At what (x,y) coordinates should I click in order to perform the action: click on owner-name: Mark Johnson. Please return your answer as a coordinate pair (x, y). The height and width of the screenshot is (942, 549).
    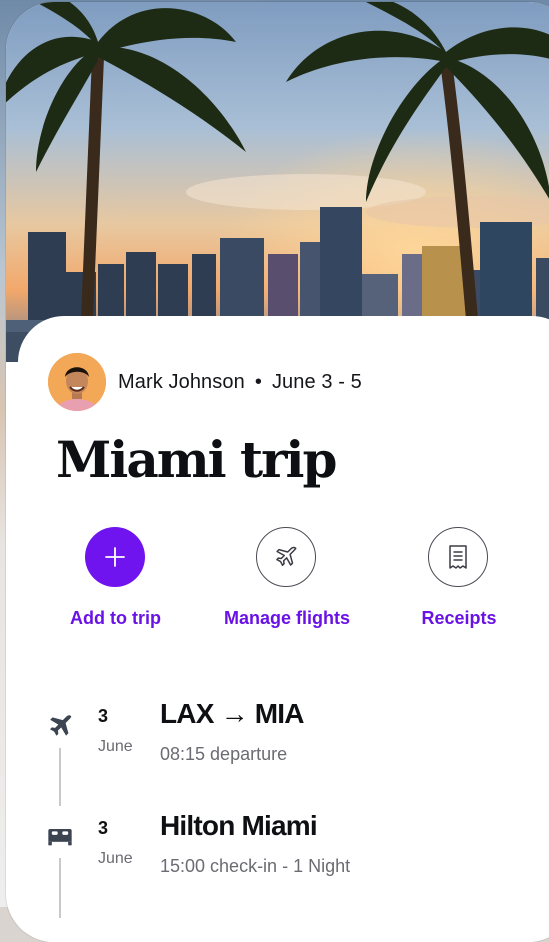
    Looking at the image, I should click on (181, 381).